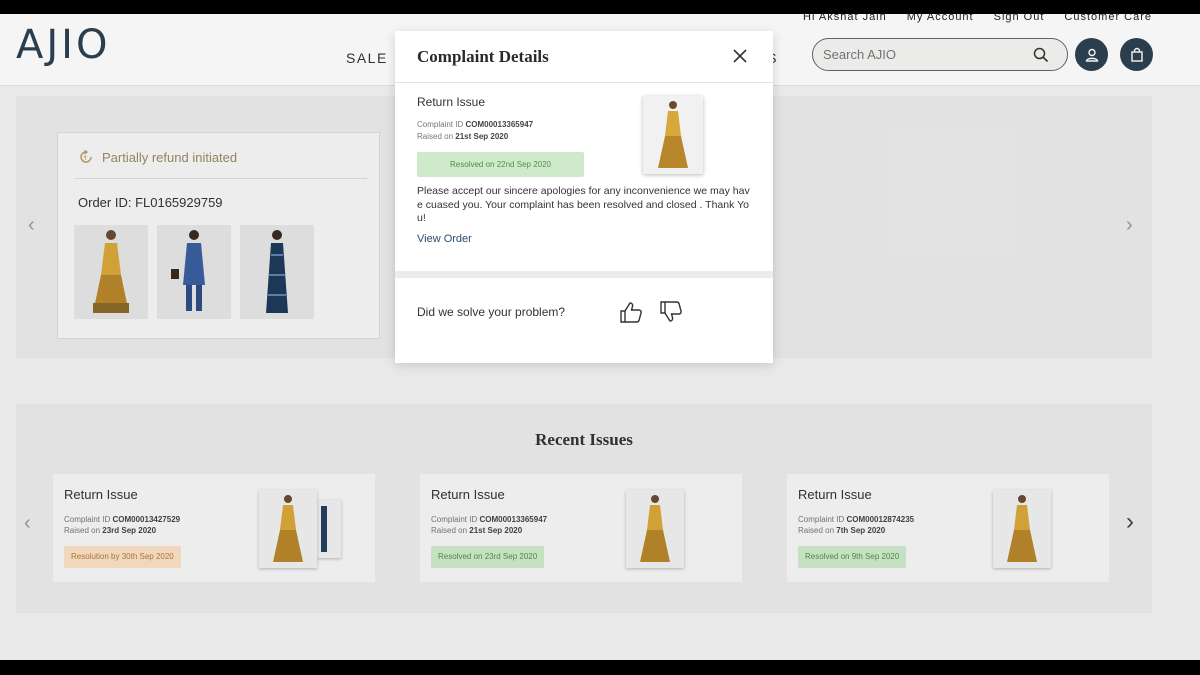  What do you see at coordinates (483, 56) in the screenshot?
I see `modal-title: Complaint Details` at bounding box center [483, 56].